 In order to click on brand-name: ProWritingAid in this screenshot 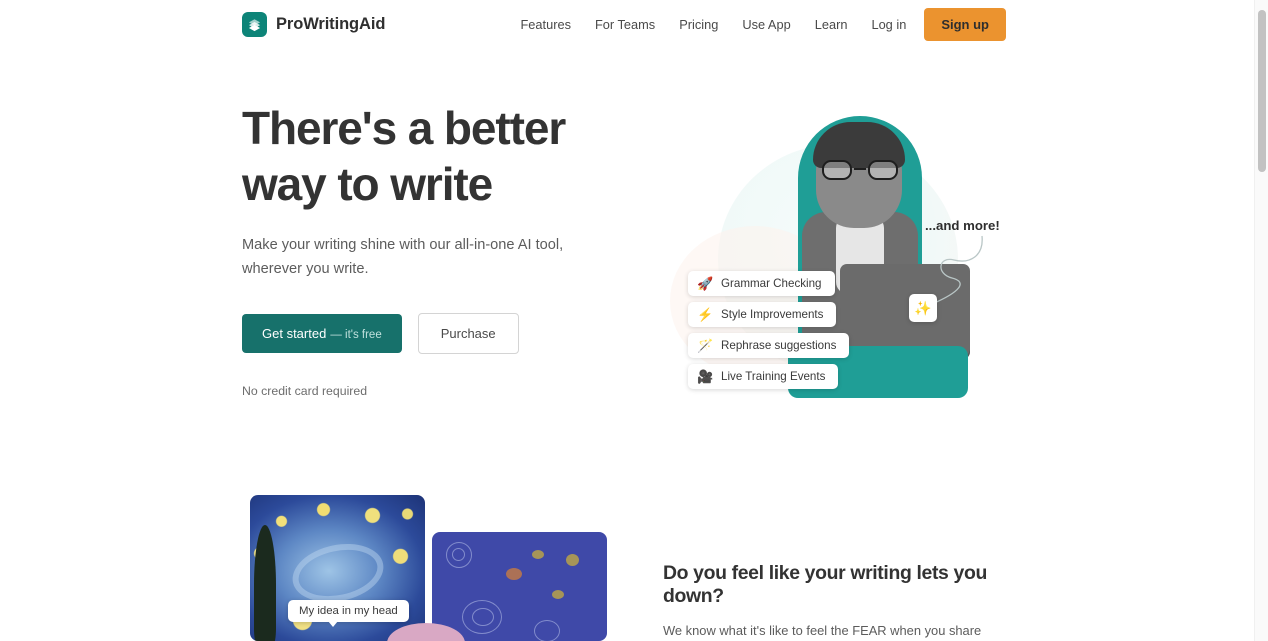, I will do `click(331, 23)`.